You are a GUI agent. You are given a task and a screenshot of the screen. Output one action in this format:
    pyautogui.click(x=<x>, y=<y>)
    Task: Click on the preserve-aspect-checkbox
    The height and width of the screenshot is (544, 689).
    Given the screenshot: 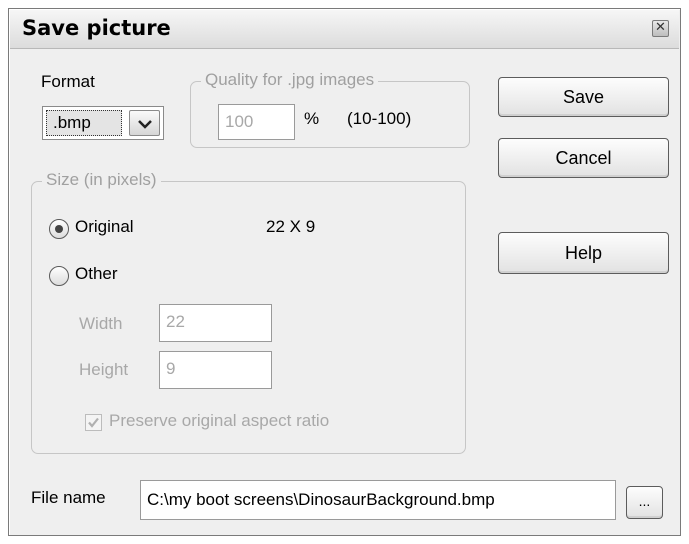 What is the action you would take?
    pyautogui.click(x=93, y=422)
    